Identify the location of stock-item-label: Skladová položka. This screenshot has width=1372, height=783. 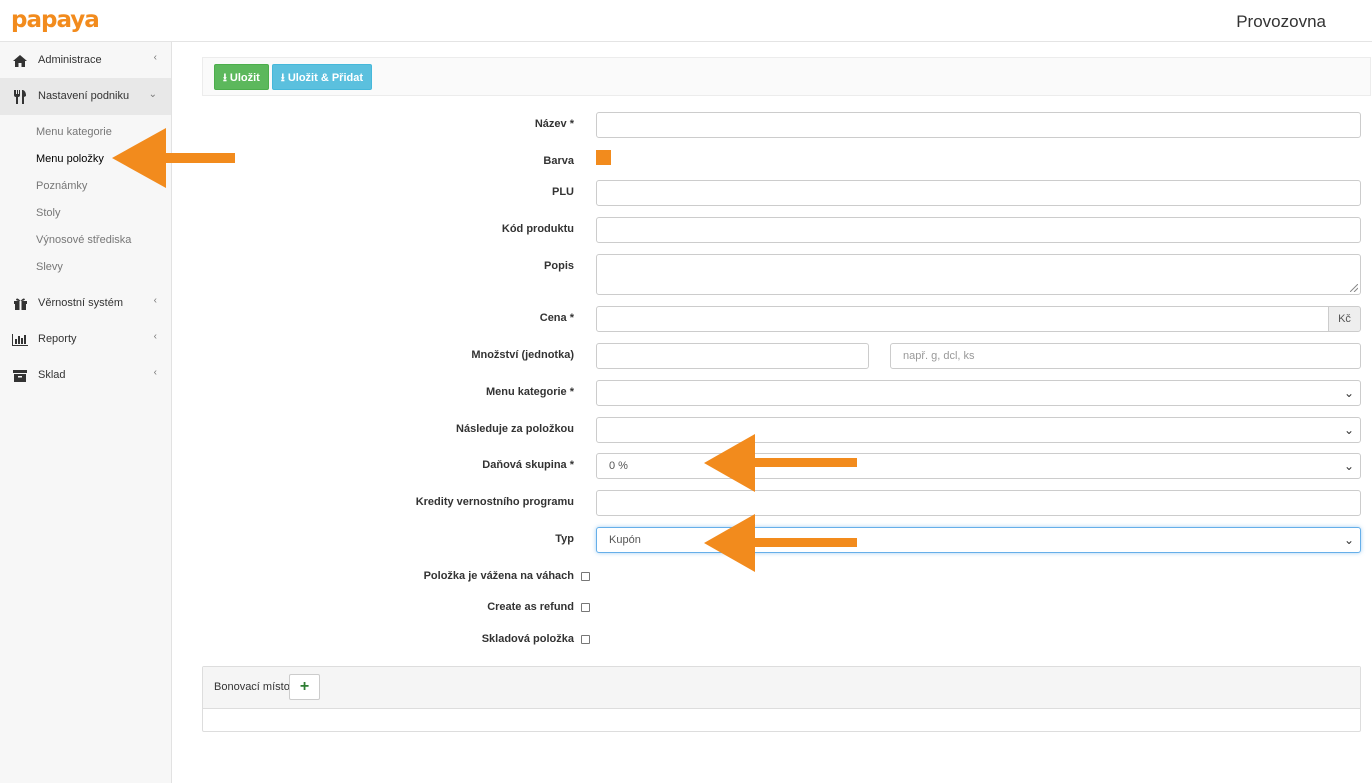
(527, 639).